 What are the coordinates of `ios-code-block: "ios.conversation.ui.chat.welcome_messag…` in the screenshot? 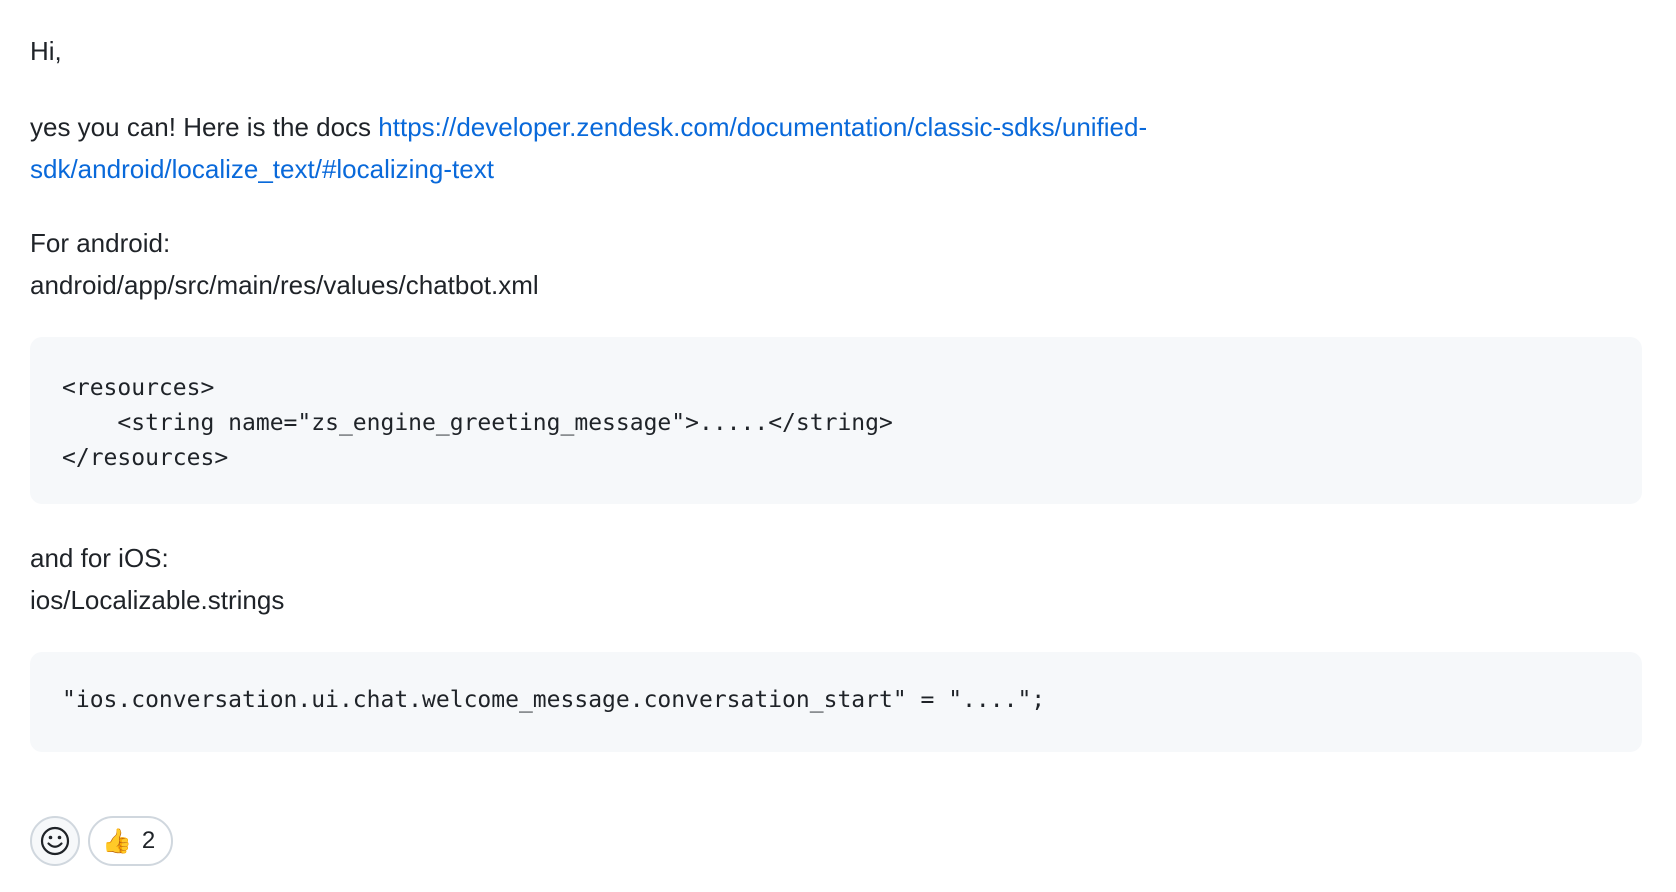 It's located at (836, 702).